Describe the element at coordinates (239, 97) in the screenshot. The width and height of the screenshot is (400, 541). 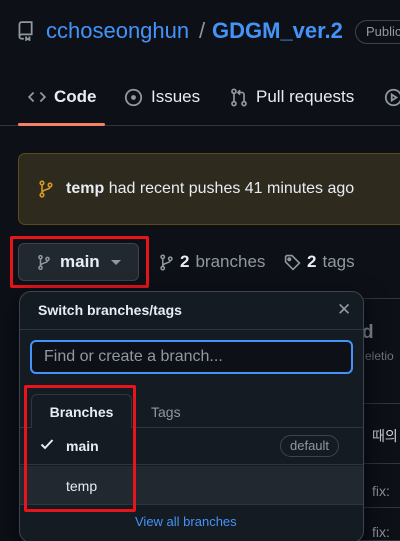
I see `git-pull-request-icon` at that location.